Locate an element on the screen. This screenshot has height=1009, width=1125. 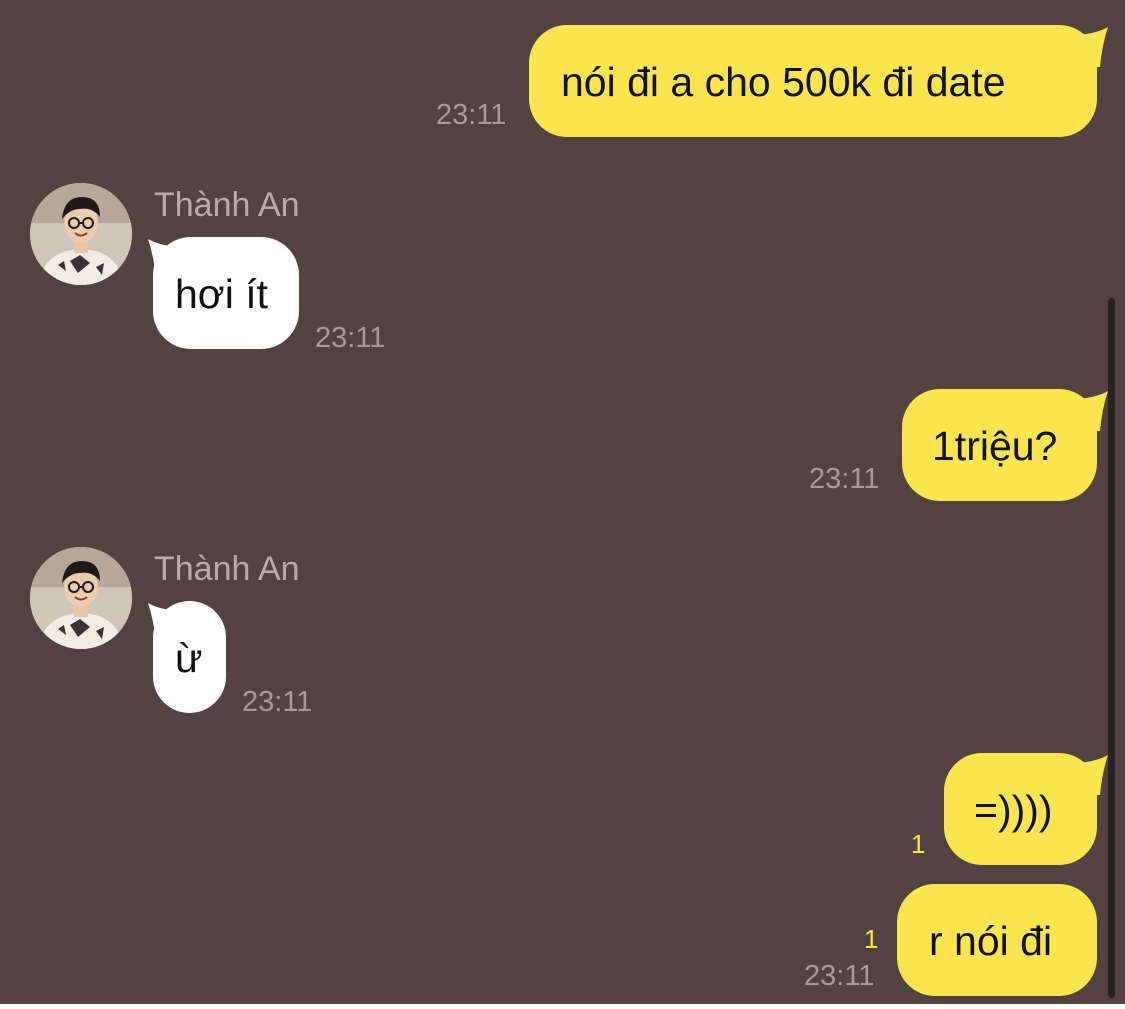
message-text: r nói đi is located at coordinates (991, 941).